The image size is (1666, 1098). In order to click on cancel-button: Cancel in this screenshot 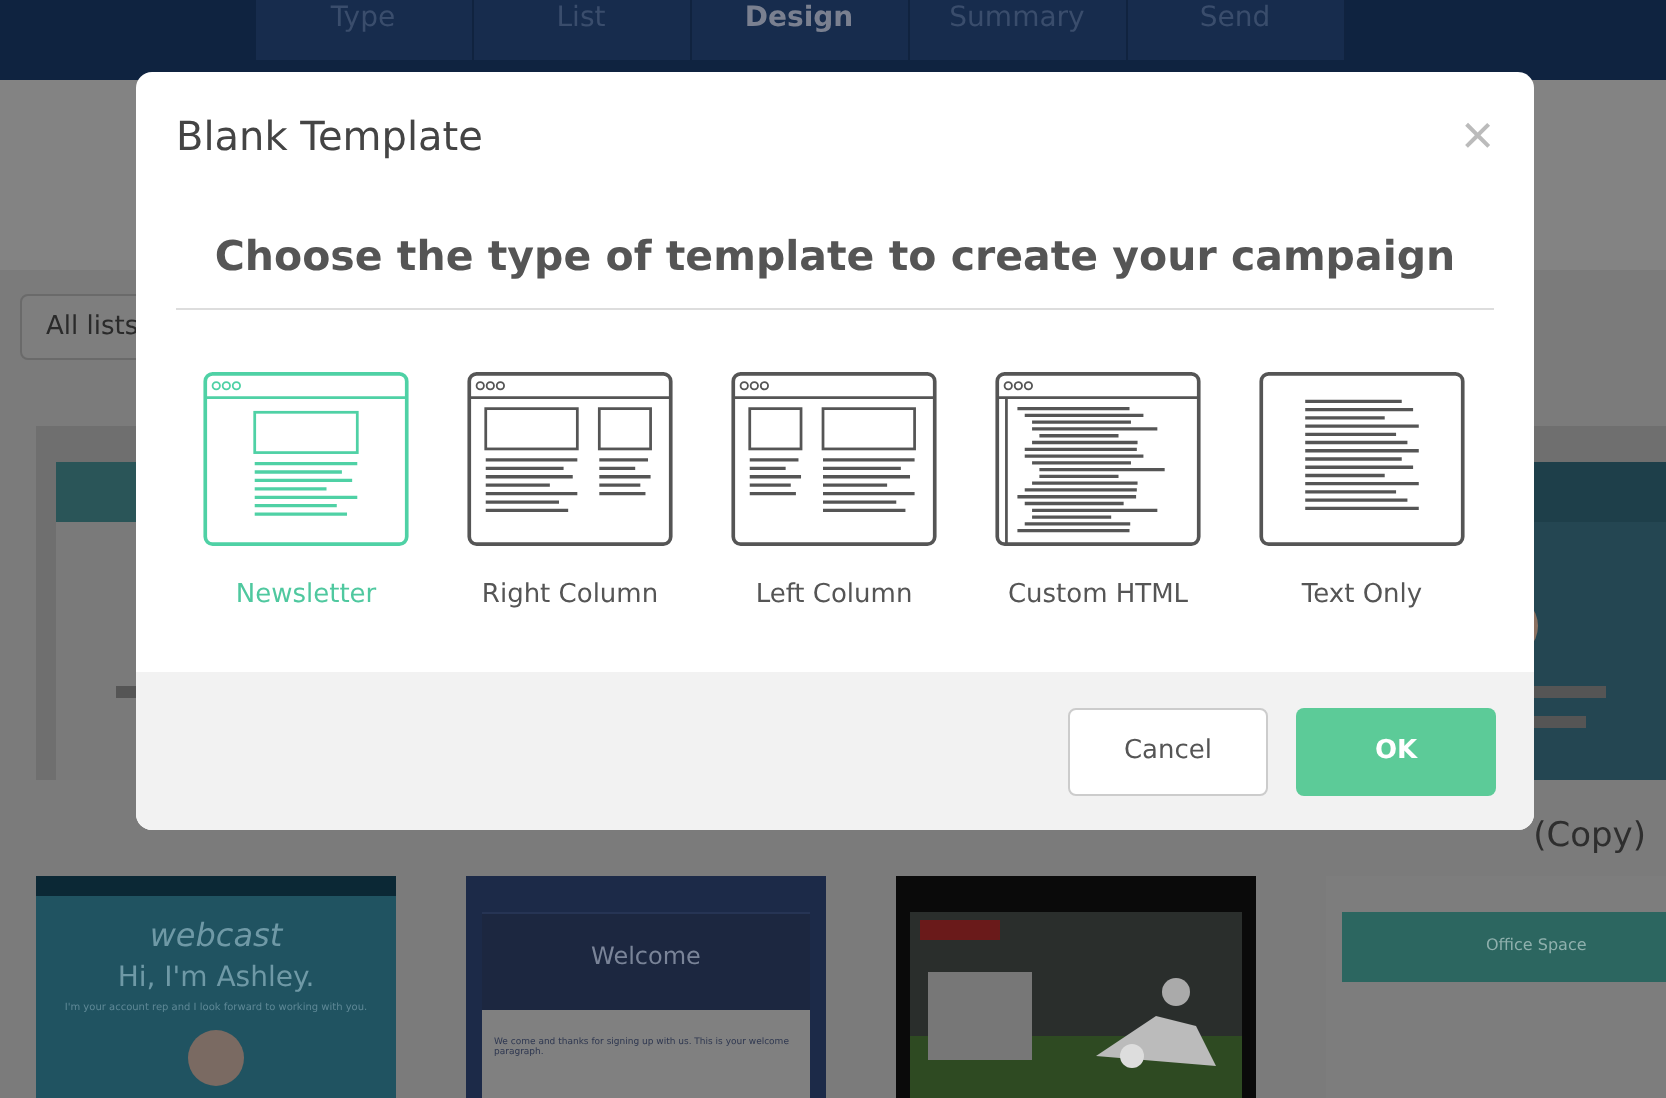, I will do `click(1168, 751)`.